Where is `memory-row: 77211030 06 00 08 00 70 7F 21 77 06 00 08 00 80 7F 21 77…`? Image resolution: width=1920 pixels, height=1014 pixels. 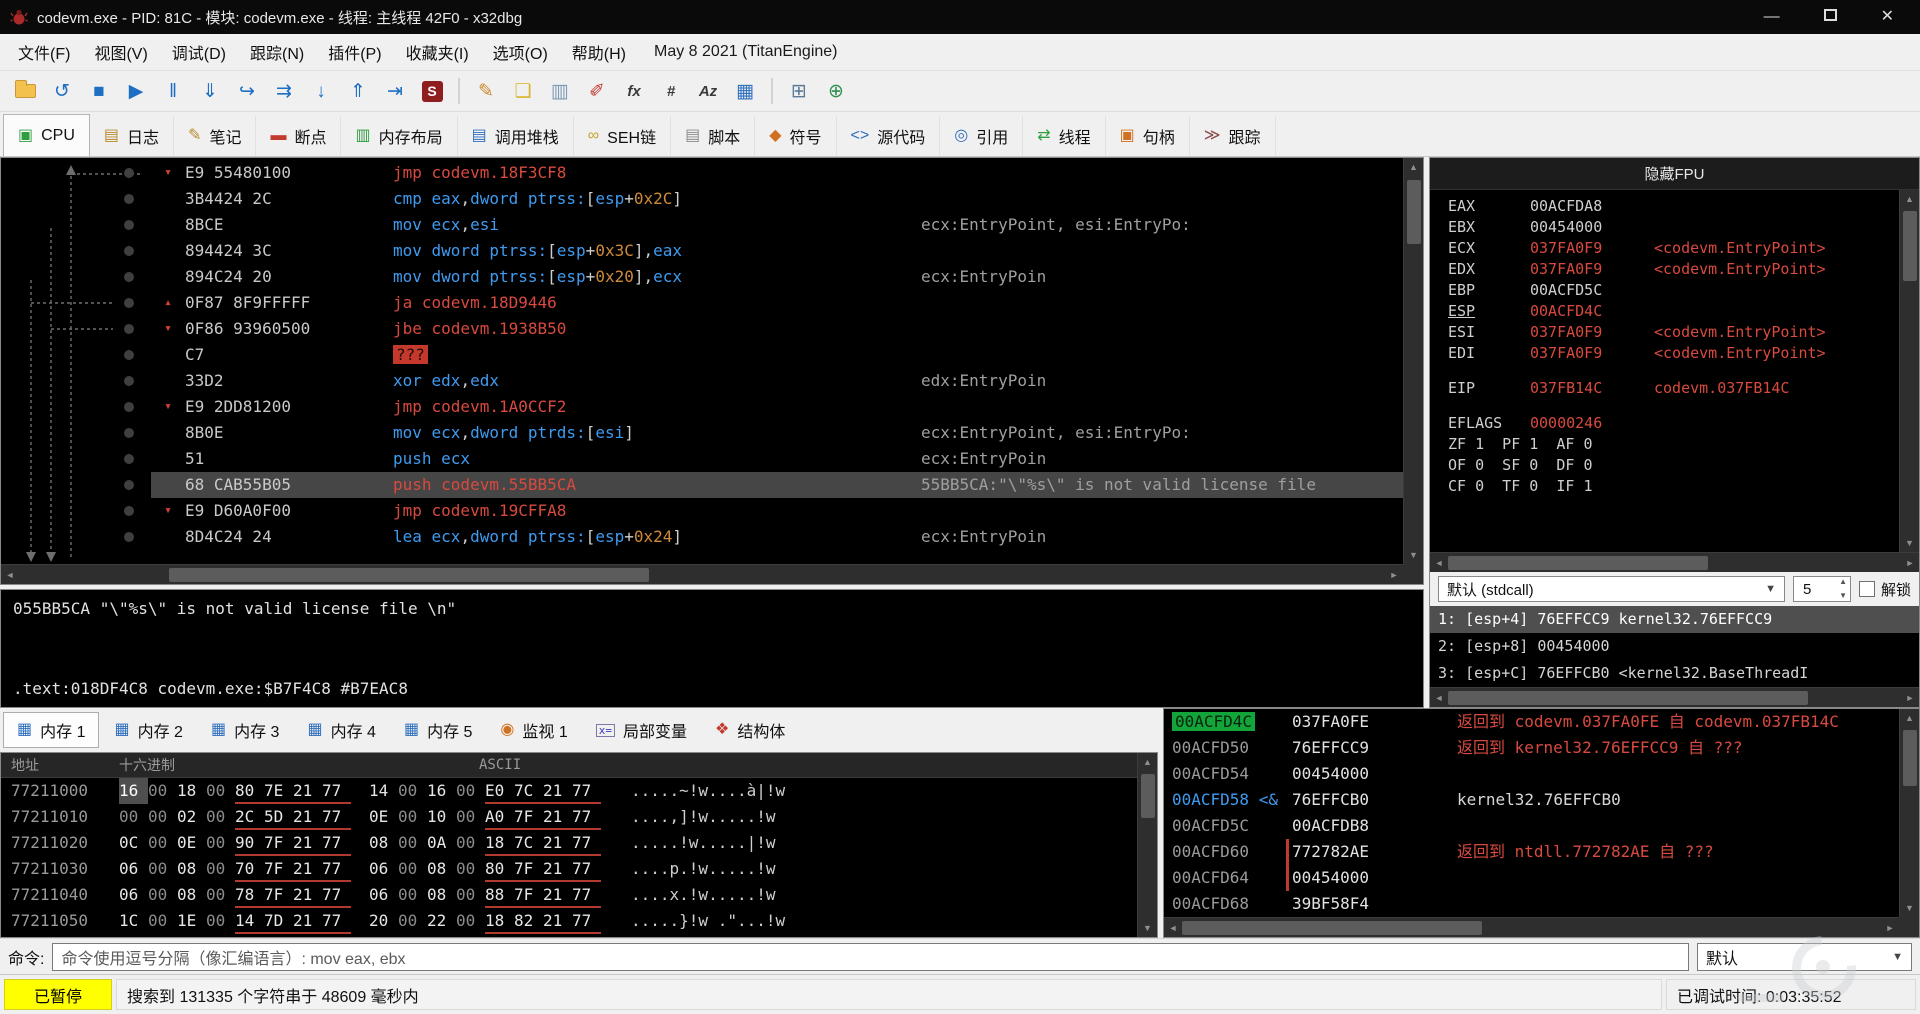 memory-row: 77211030 06 00 08 00 70 7F 21 77 06 00 08 00 80 7F 21 77… is located at coordinates (579, 869).